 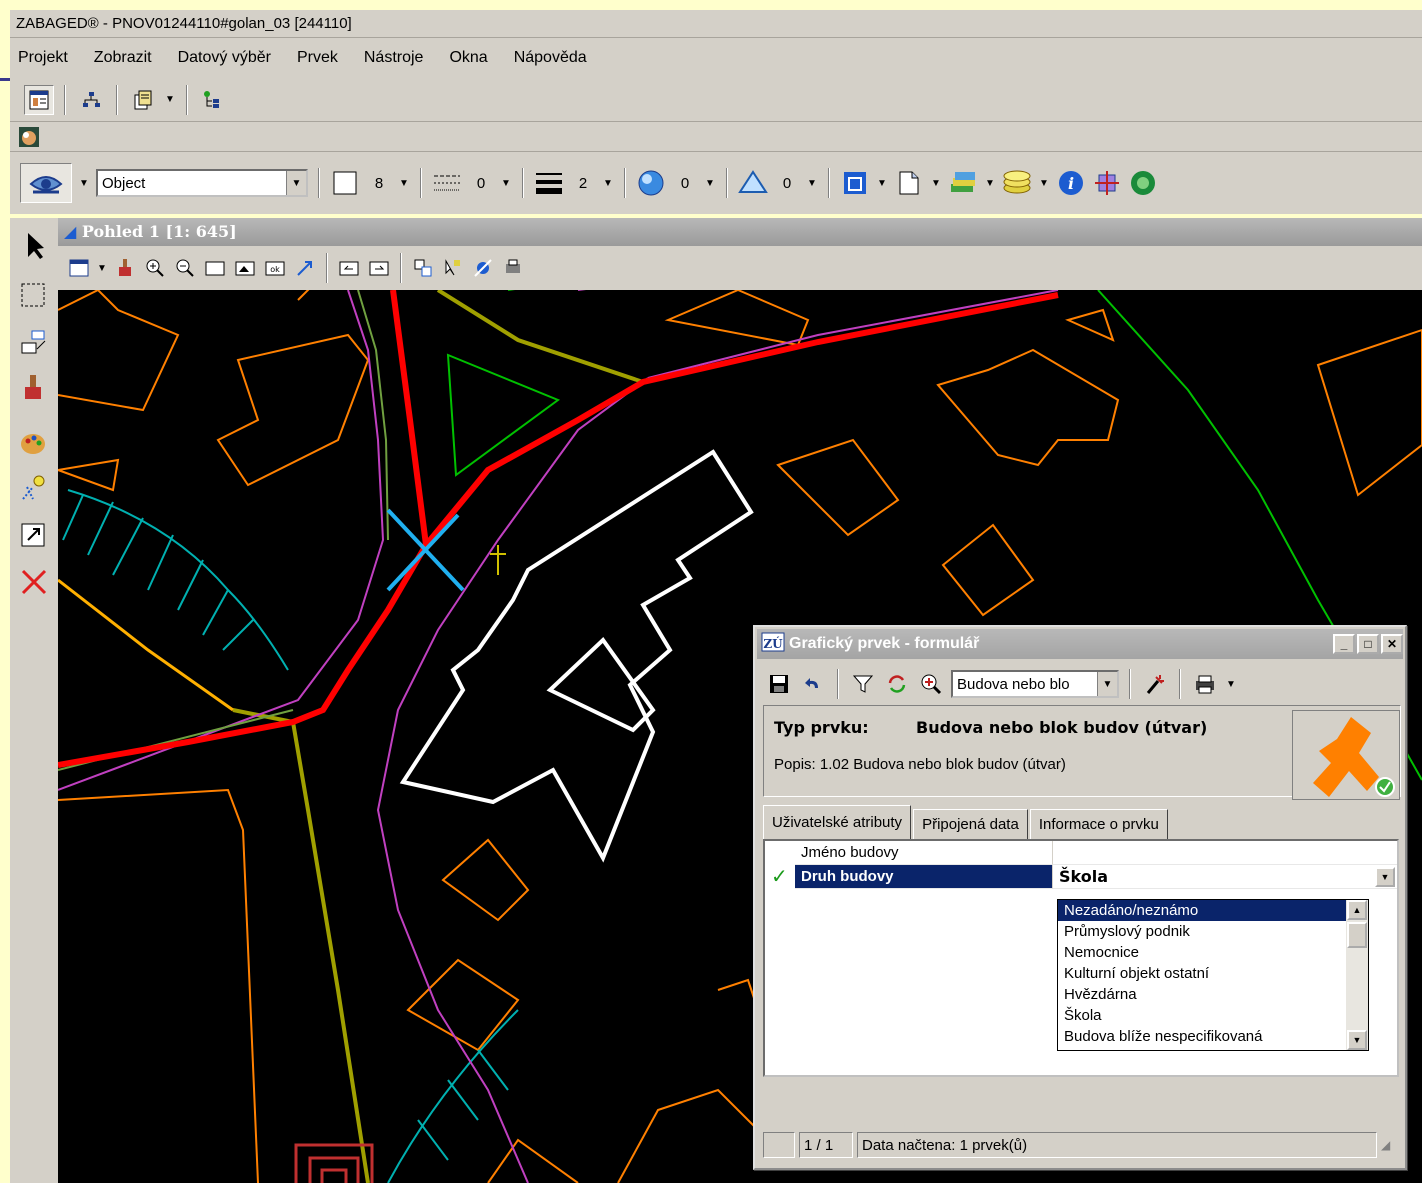 What do you see at coordinates (275, 268) in the screenshot?
I see `zoom-extent-icon: ok` at bounding box center [275, 268].